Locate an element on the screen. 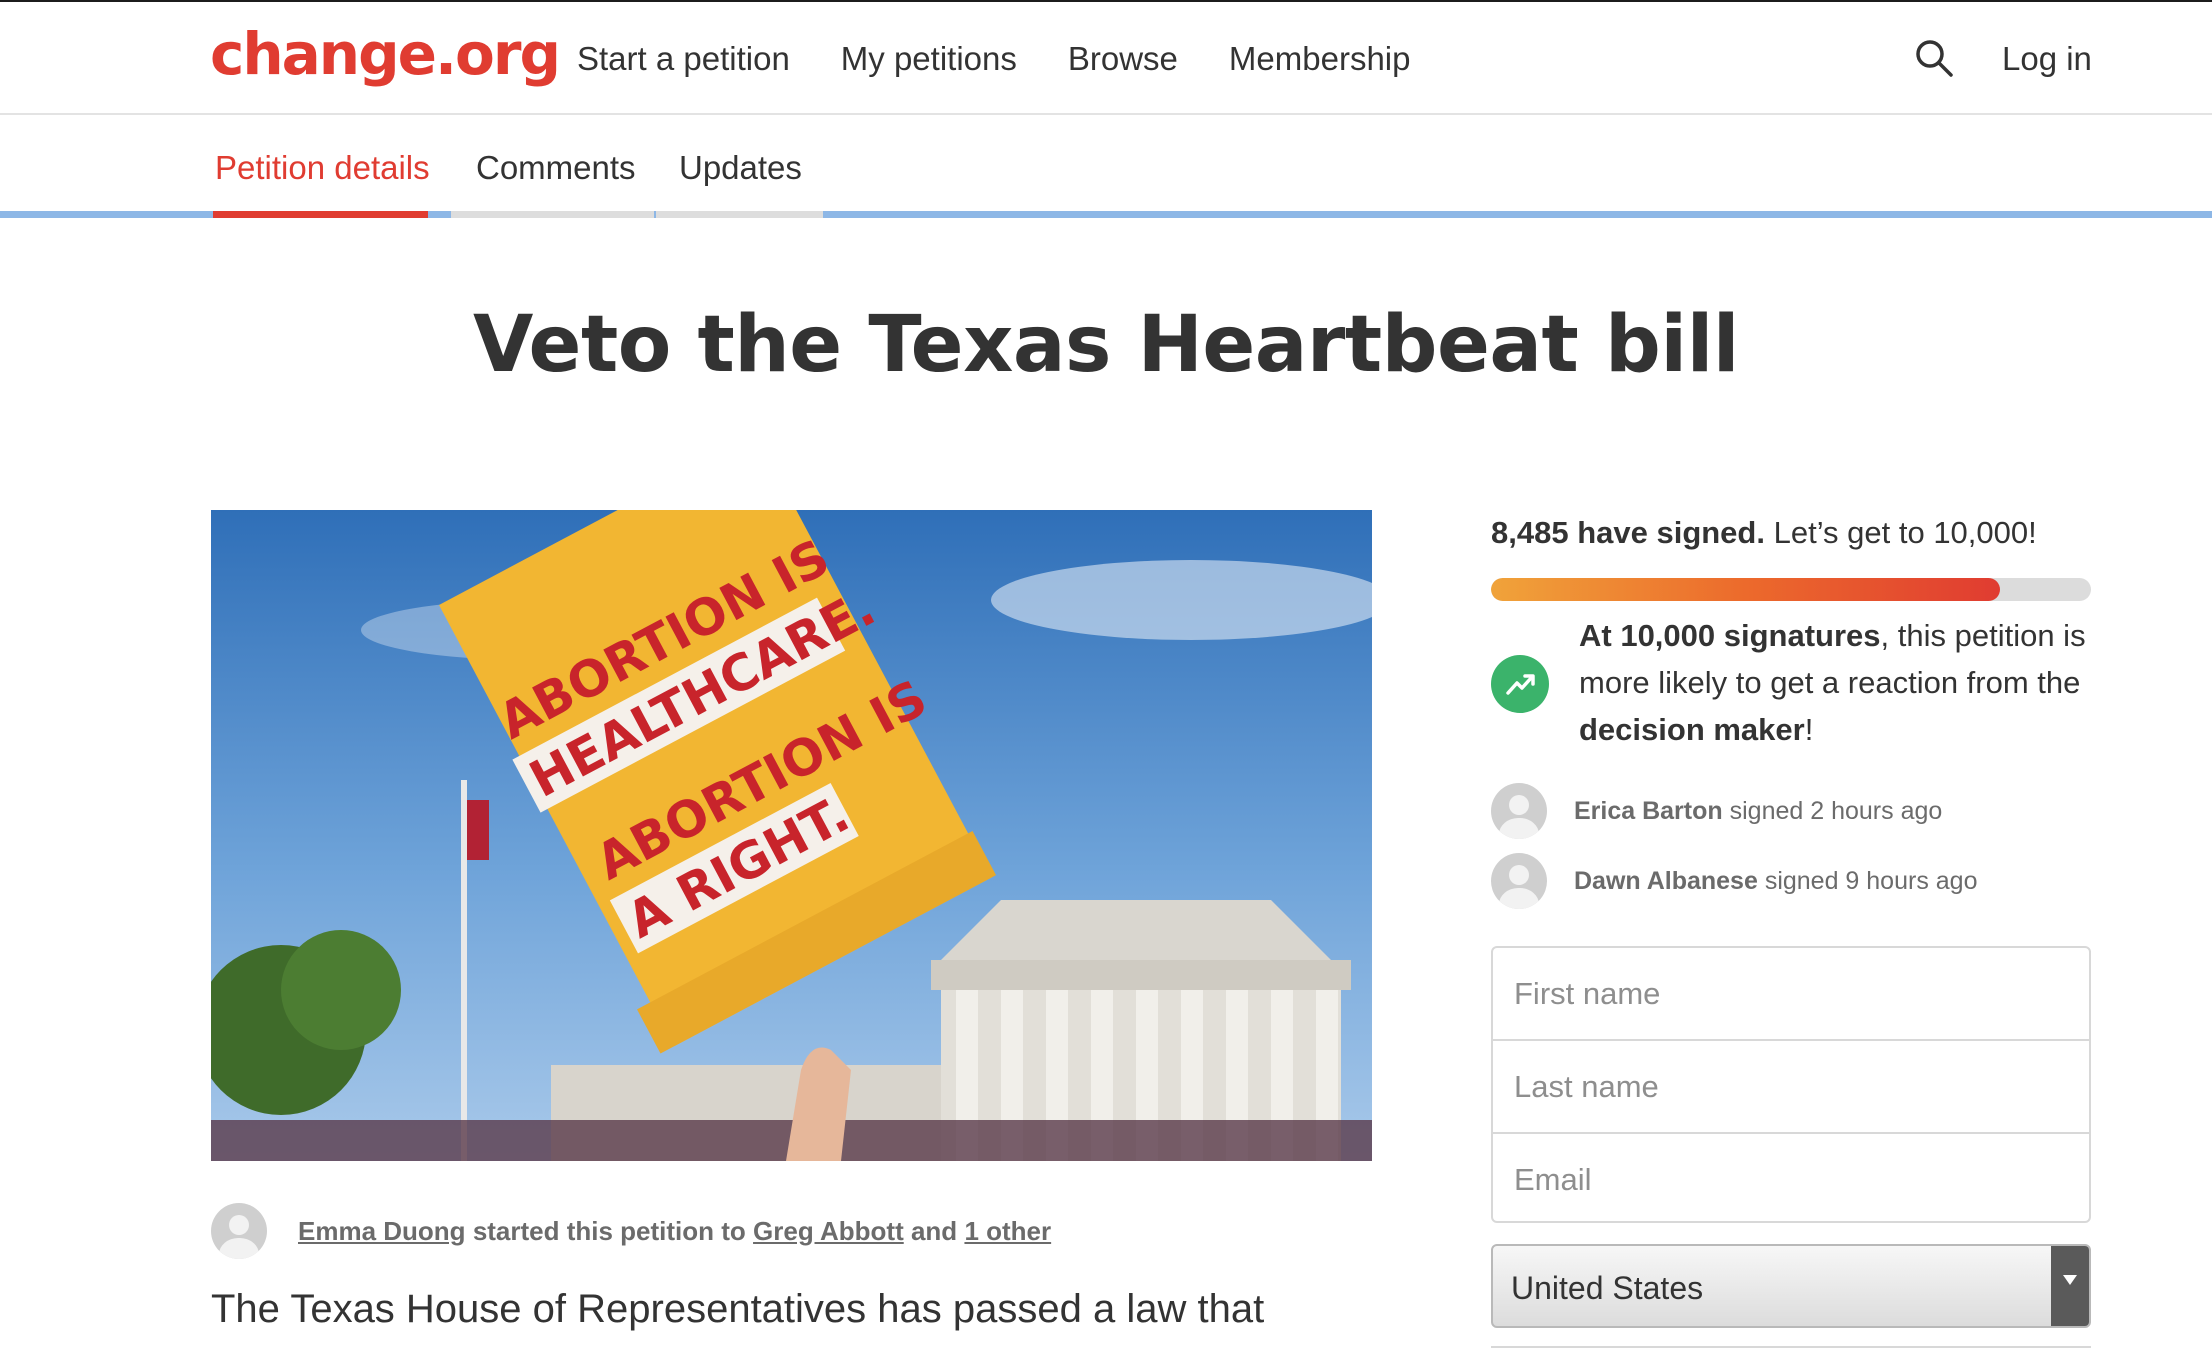  last-name-field is located at coordinates (1791, 1086).